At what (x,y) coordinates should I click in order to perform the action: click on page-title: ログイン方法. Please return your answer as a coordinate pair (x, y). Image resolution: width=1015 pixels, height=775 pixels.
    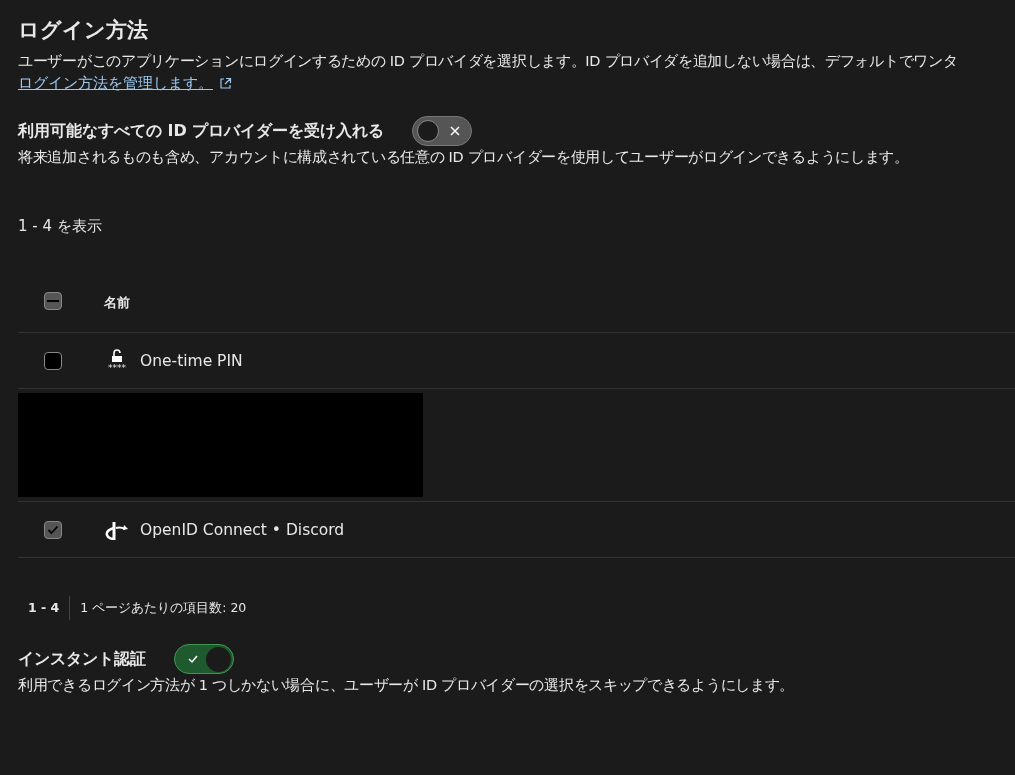
    Looking at the image, I should click on (83, 30).